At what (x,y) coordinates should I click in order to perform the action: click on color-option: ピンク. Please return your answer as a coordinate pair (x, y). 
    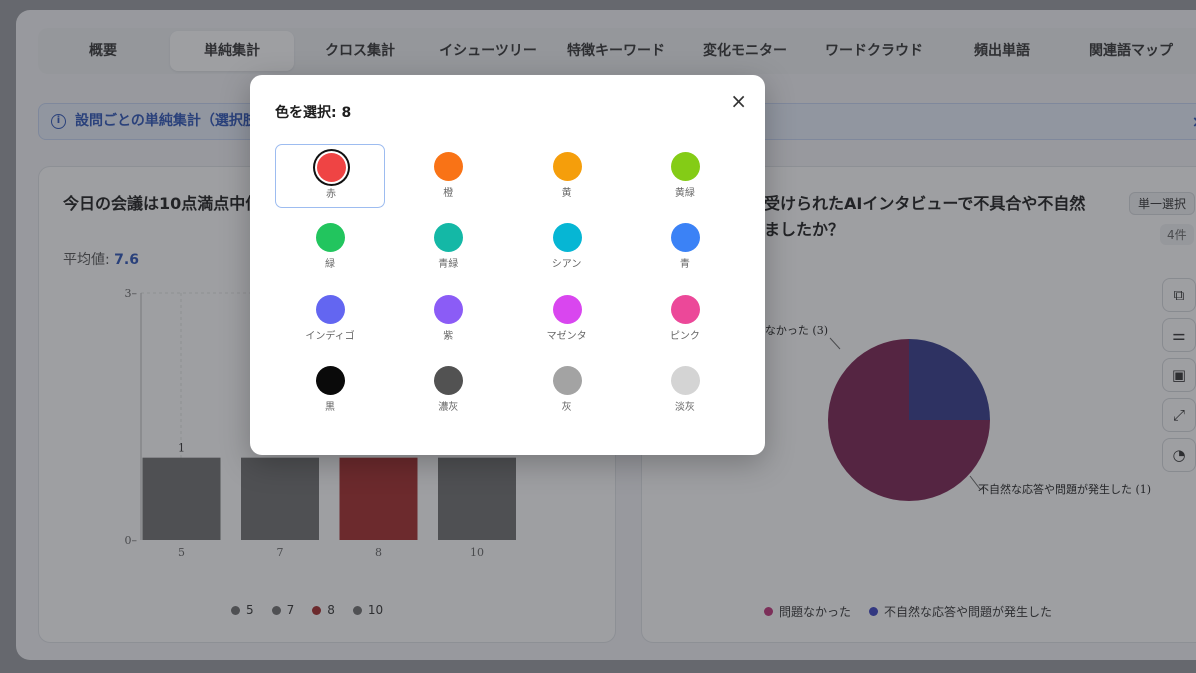
    Looking at the image, I should click on (685, 319).